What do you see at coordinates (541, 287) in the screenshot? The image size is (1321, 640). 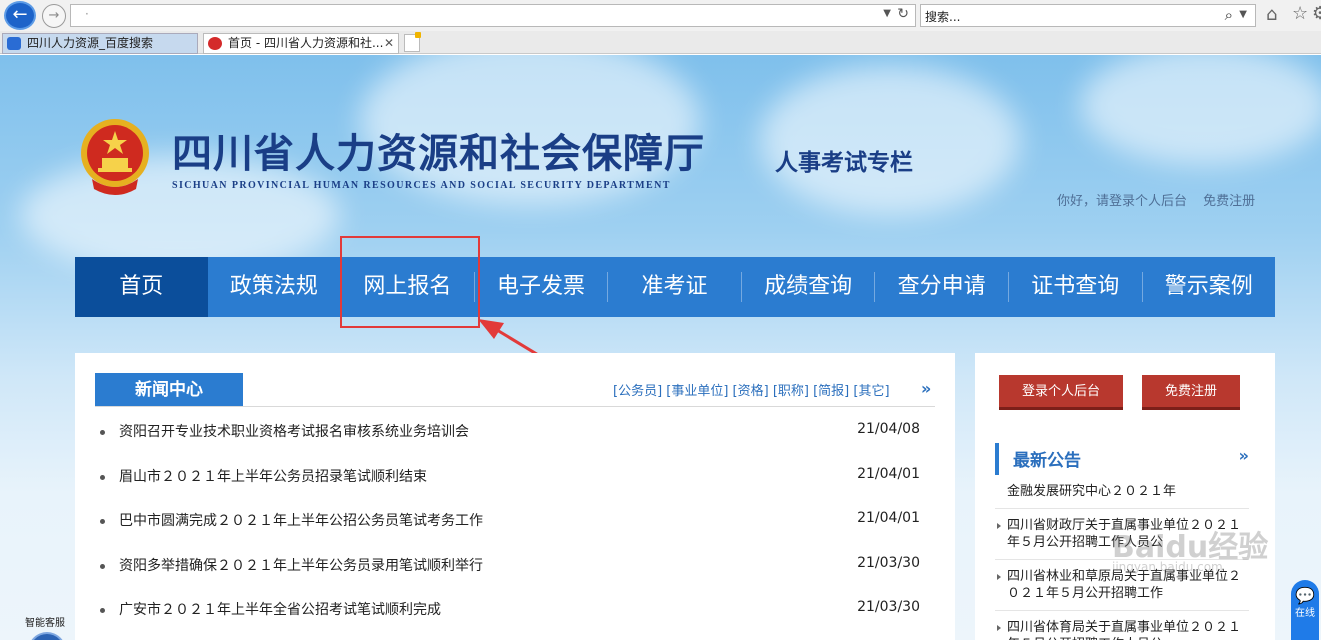 I see `nav-item-e-invoice: 电子发票` at bounding box center [541, 287].